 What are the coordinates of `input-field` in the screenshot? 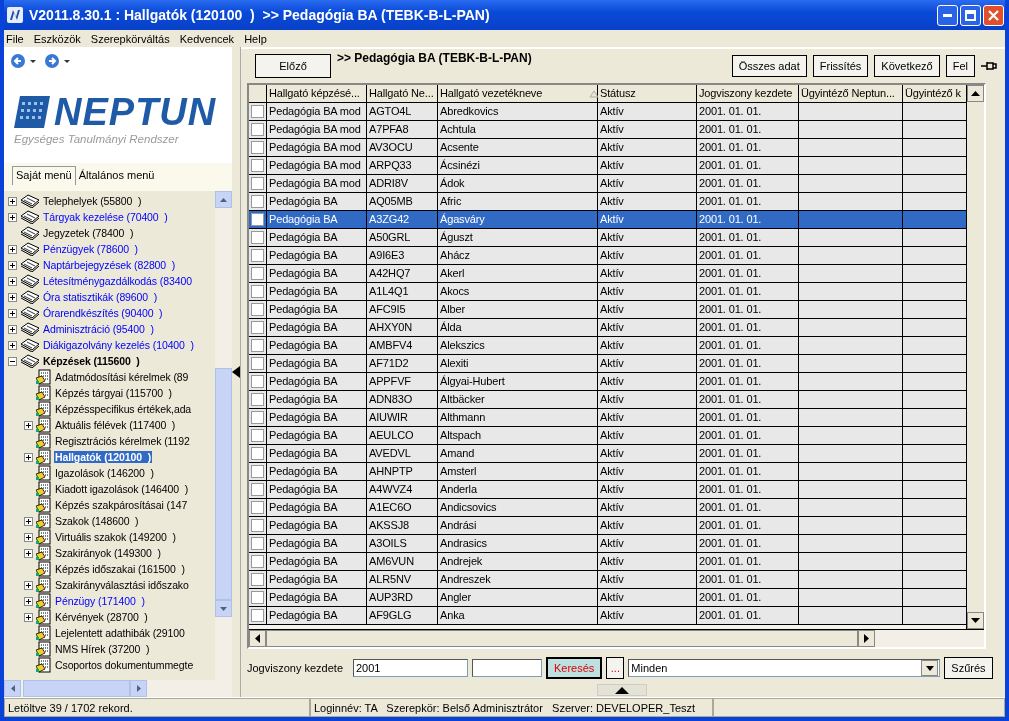 It's located at (507, 668).